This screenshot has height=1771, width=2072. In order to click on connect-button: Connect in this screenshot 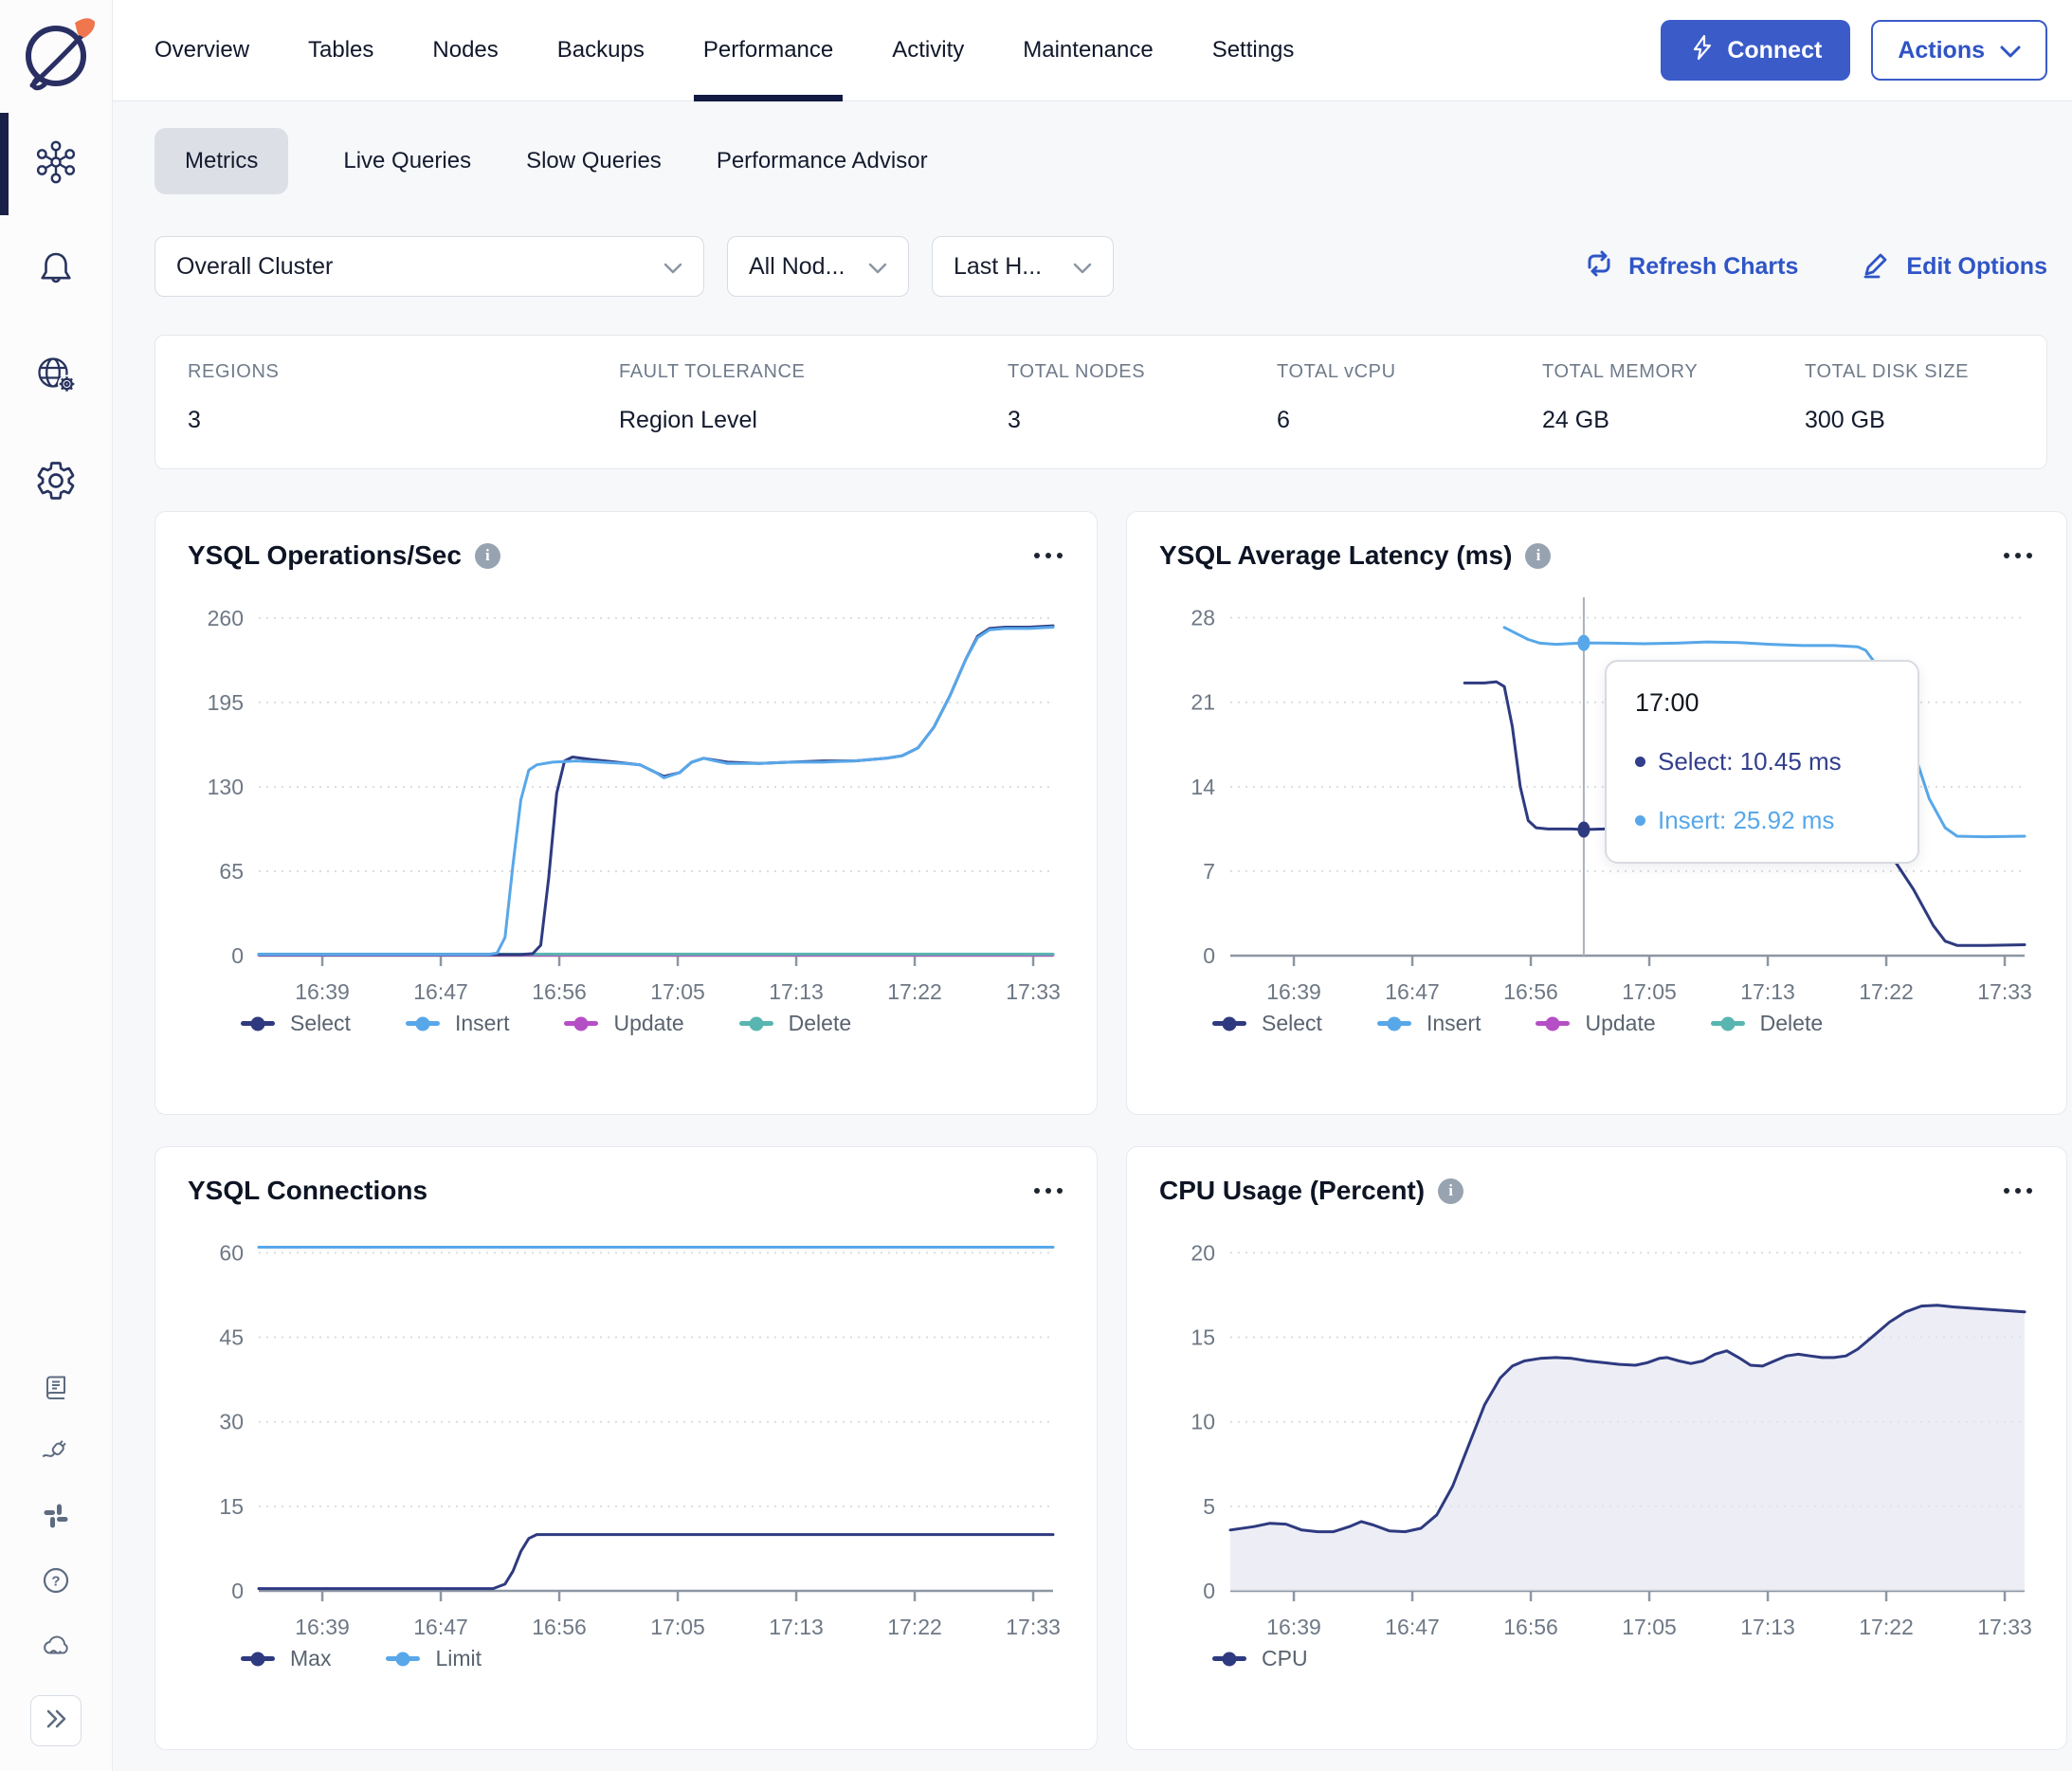, I will do `click(1756, 51)`.